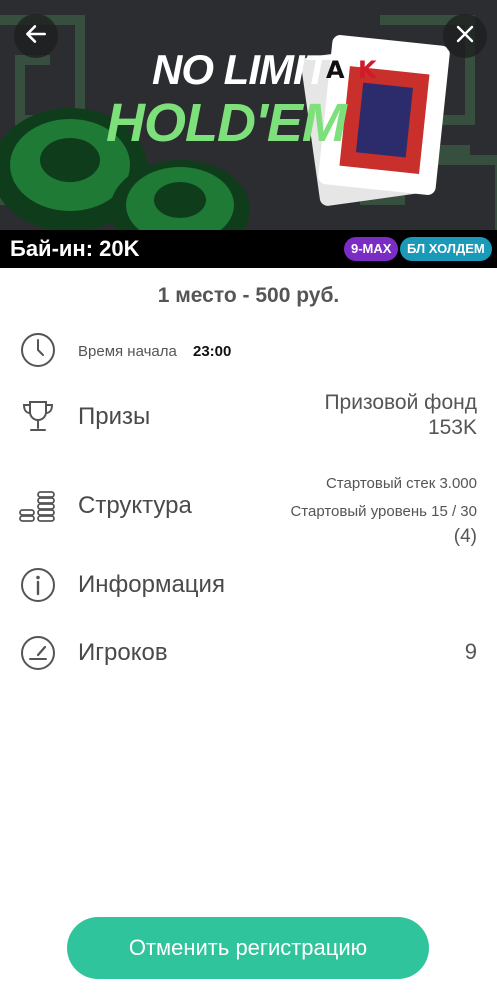 The width and height of the screenshot is (497, 1000). Describe the element at coordinates (39, 507) in the screenshot. I see `chip-stacks-icon` at that location.